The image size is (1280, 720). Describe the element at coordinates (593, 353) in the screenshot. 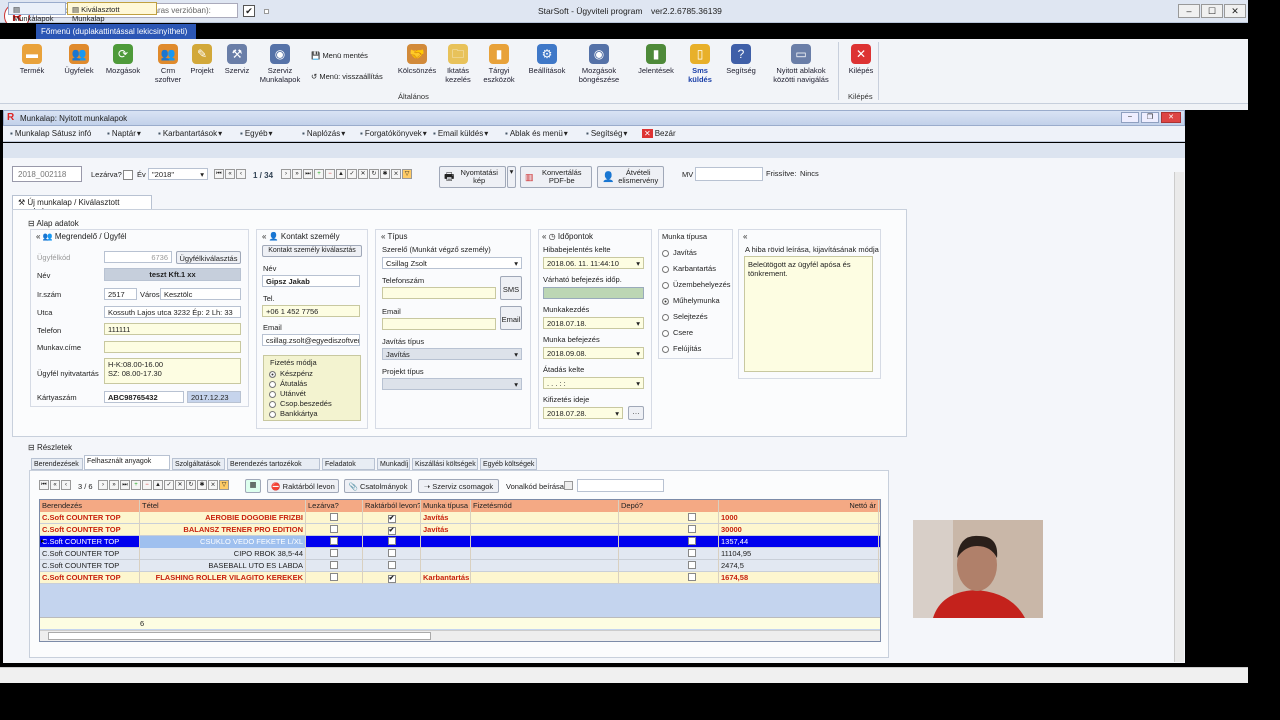

I see `end-date-input: 2018.09.08. ▾` at that location.